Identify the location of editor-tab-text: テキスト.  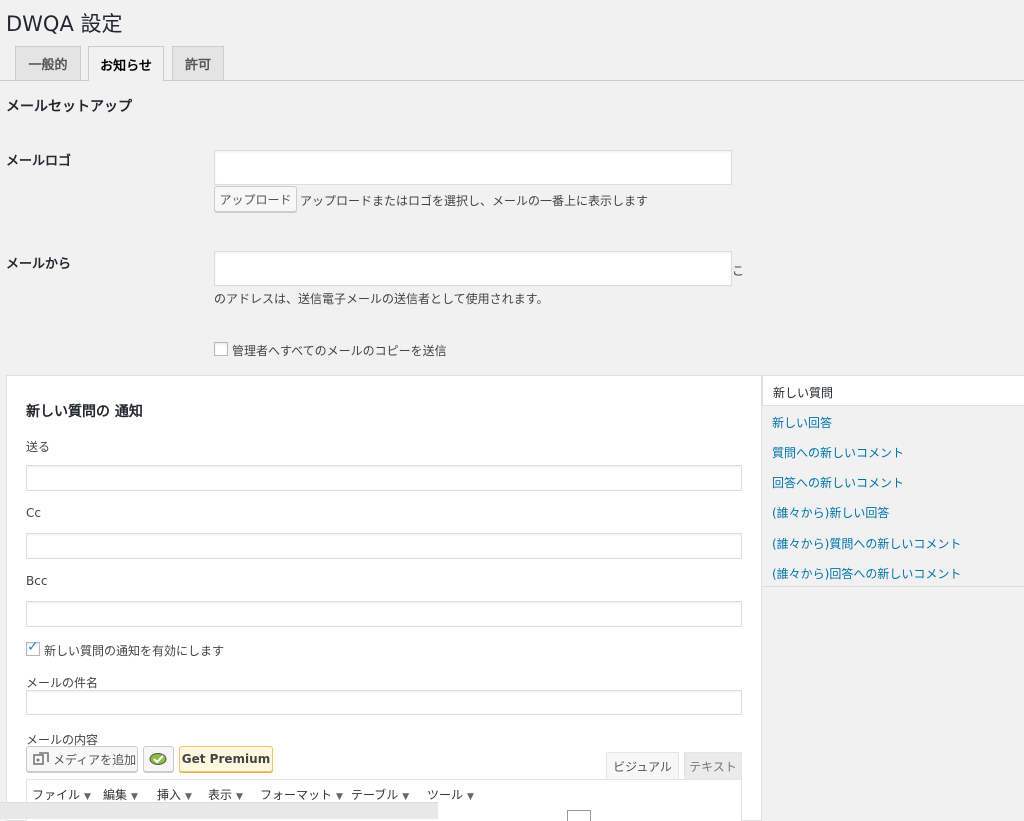
(713, 765).